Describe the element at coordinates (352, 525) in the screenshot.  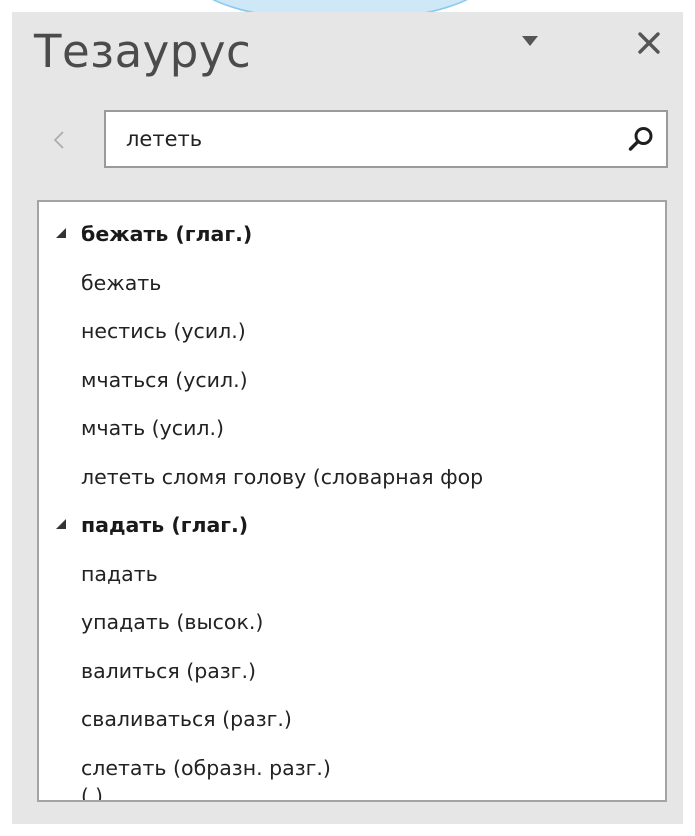
I see `result-group-header: падать (глаг.)` at that location.